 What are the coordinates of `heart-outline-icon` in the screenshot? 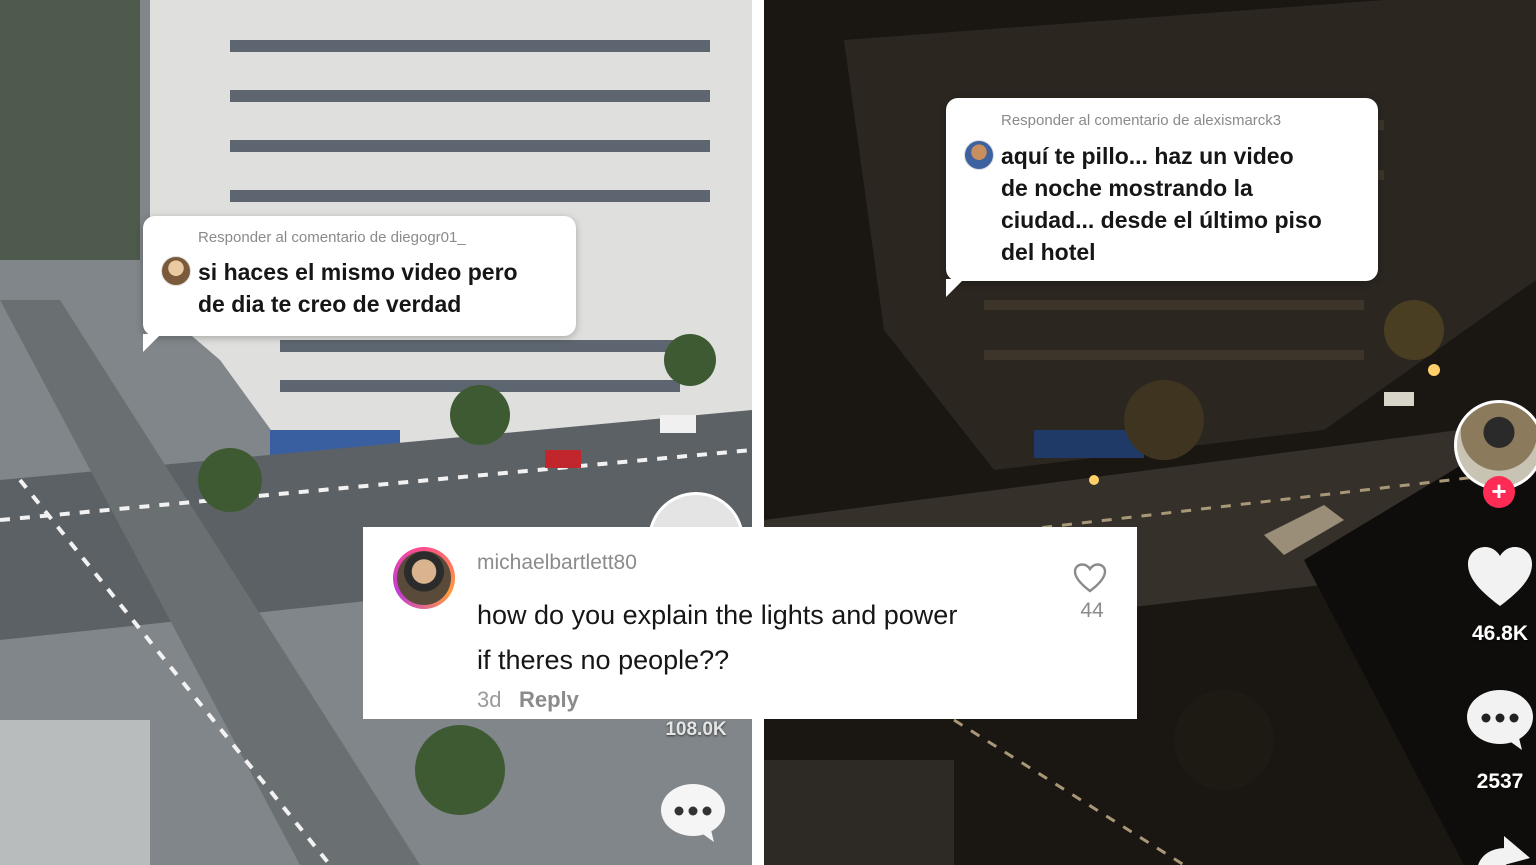 It's located at (1090, 578).